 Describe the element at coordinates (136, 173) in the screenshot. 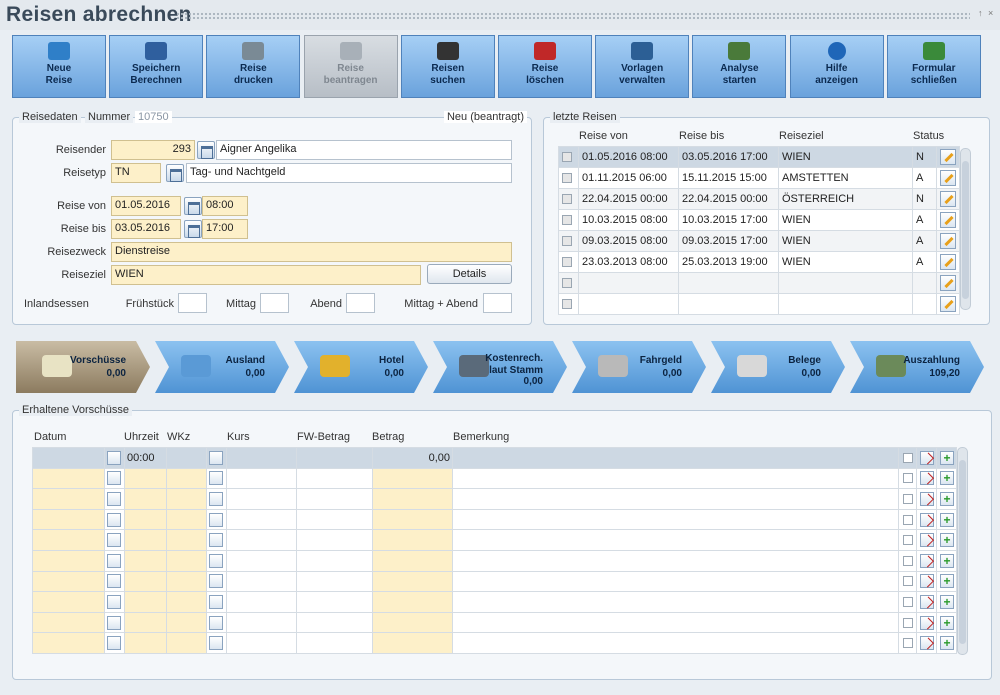

I see `reisetyp-code-field: TN` at that location.